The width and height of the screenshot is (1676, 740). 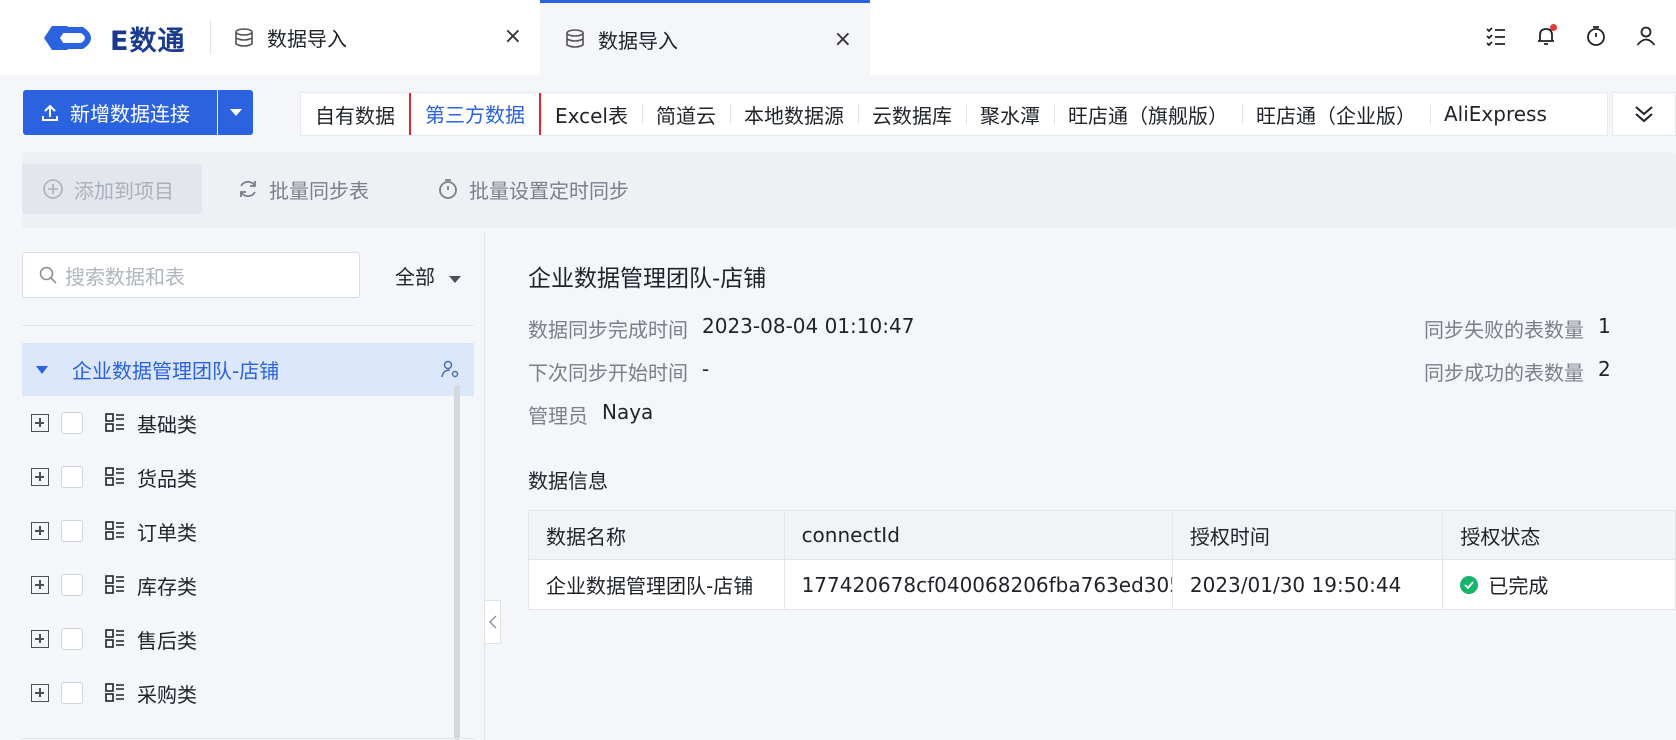 I want to click on filter-select: 全部, so click(x=428, y=275).